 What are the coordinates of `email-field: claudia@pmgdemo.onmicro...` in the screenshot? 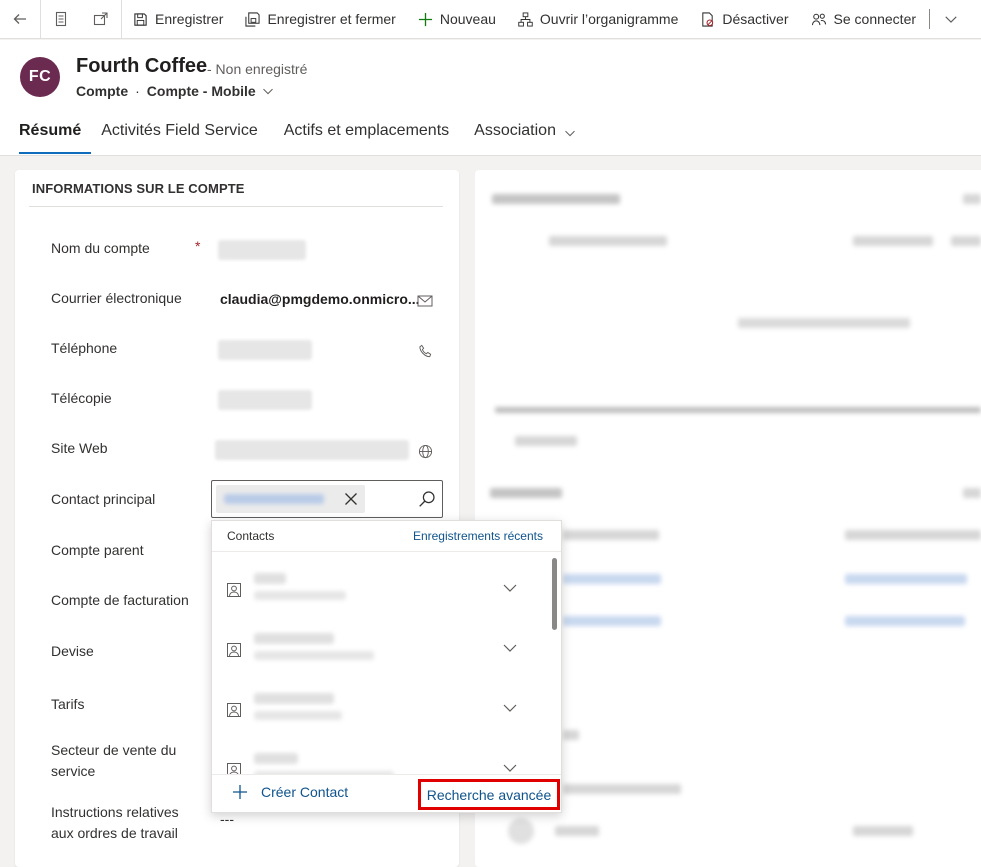 It's located at (320, 299).